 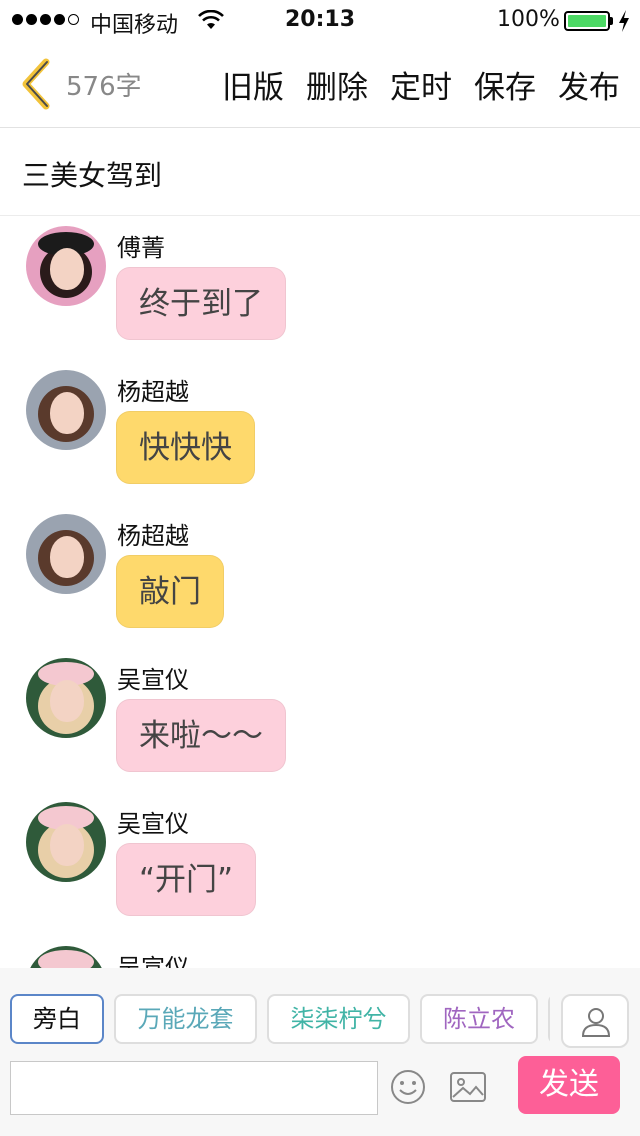 What do you see at coordinates (320, 720) in the screenshot?
I see `message-item: 吴宣仪 来啦～～` at bounding box center [320, 720].